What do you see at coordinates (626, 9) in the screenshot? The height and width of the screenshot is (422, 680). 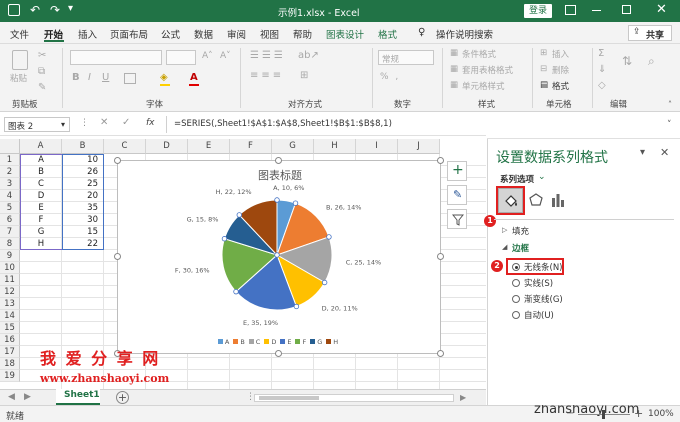 I see `maximize-icon` at bounding box center [626, 9].